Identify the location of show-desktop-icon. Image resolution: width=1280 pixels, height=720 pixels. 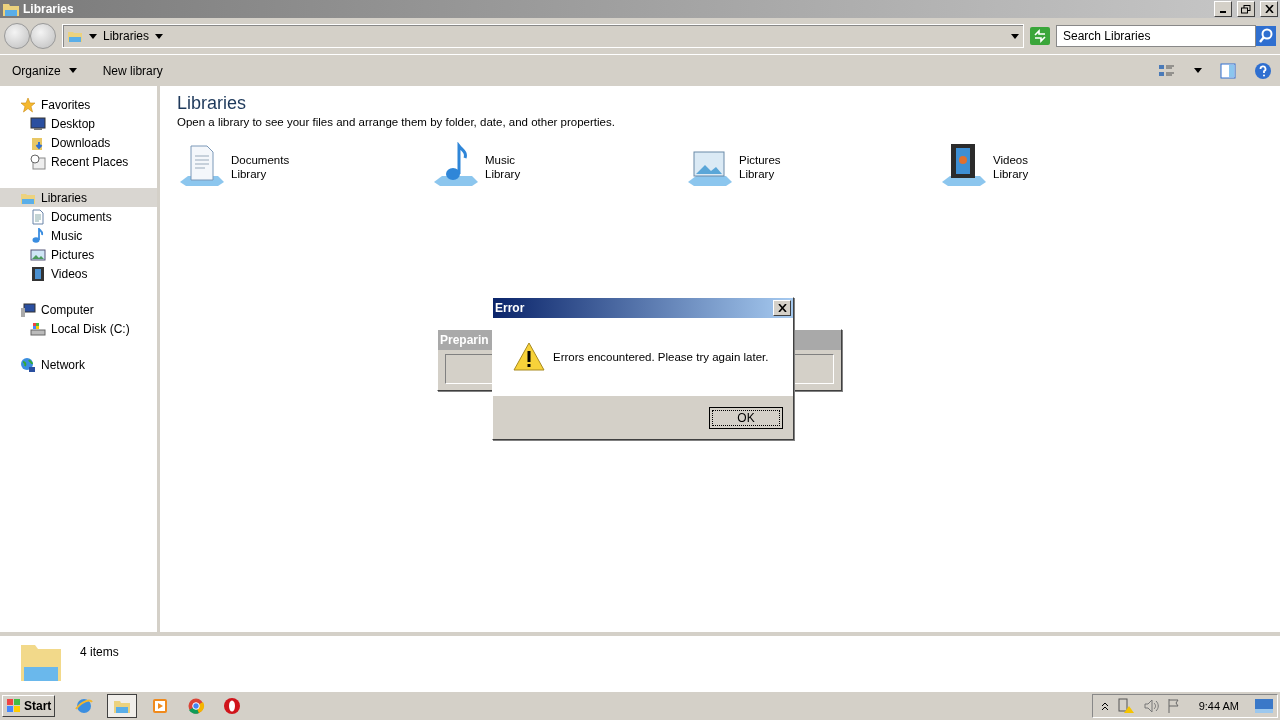
(1264, 706).